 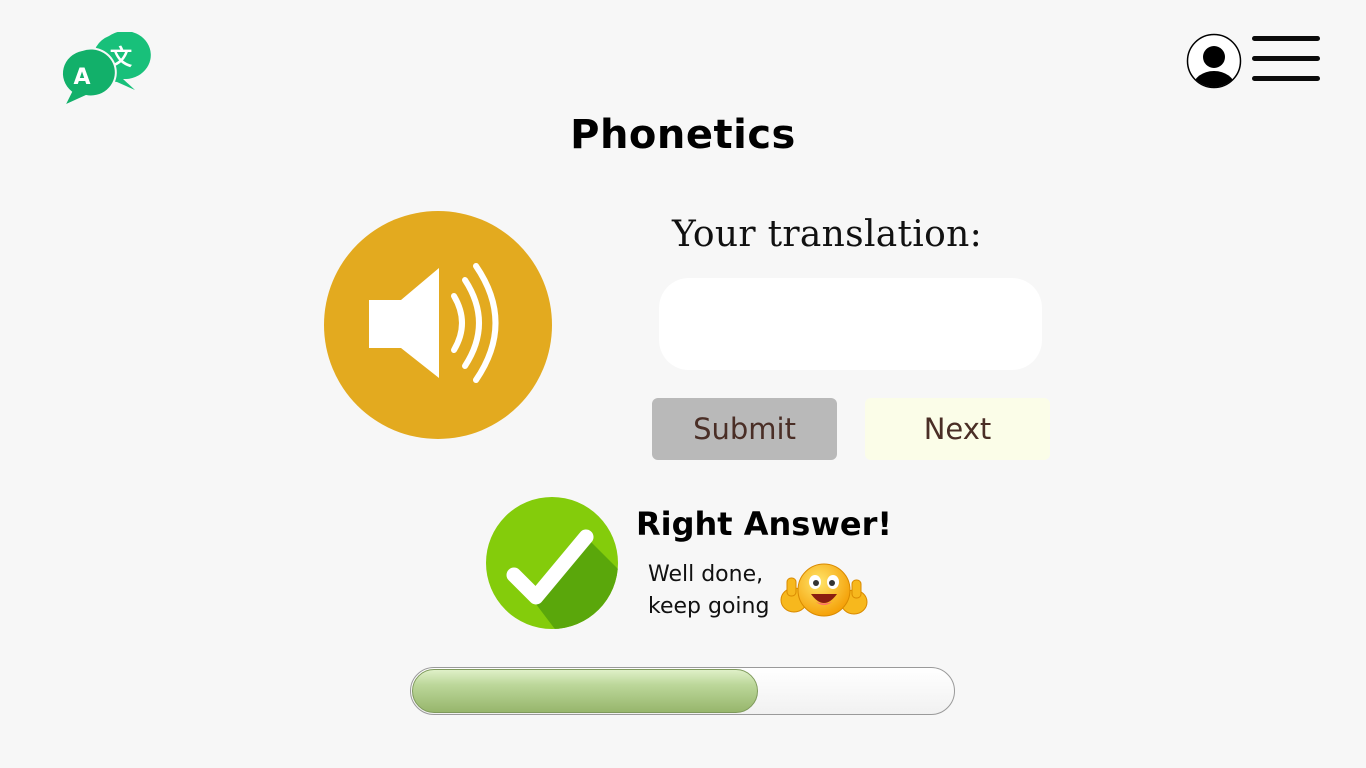 I want to click on submit-button: Submit, so click(x=744, y=429).